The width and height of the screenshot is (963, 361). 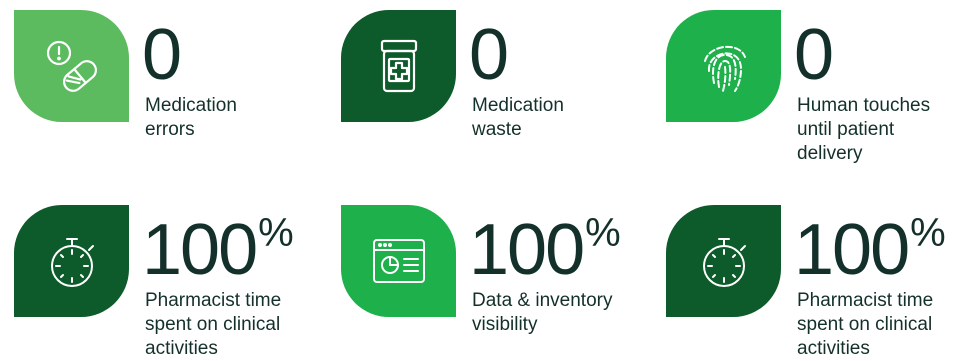 What do you see at coordinates (724, 69) in the screenshot?
I see `fingerprint-icon` at bounding box center [724, 69].